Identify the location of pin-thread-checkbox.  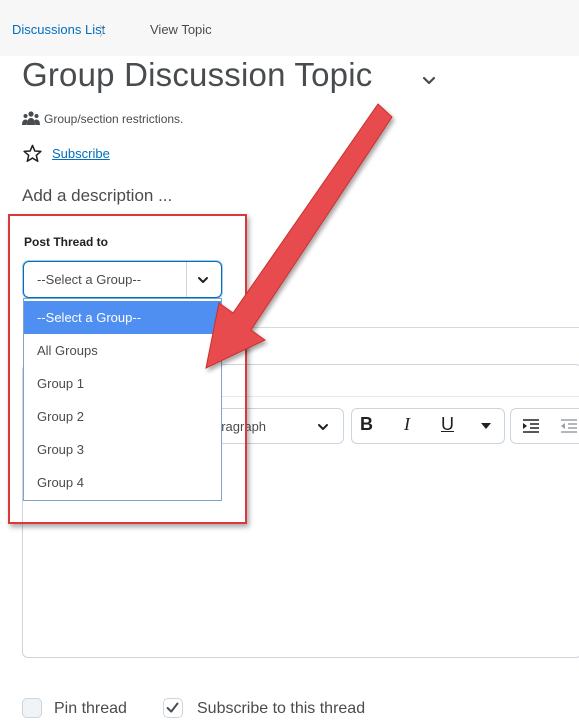
(32, 708).